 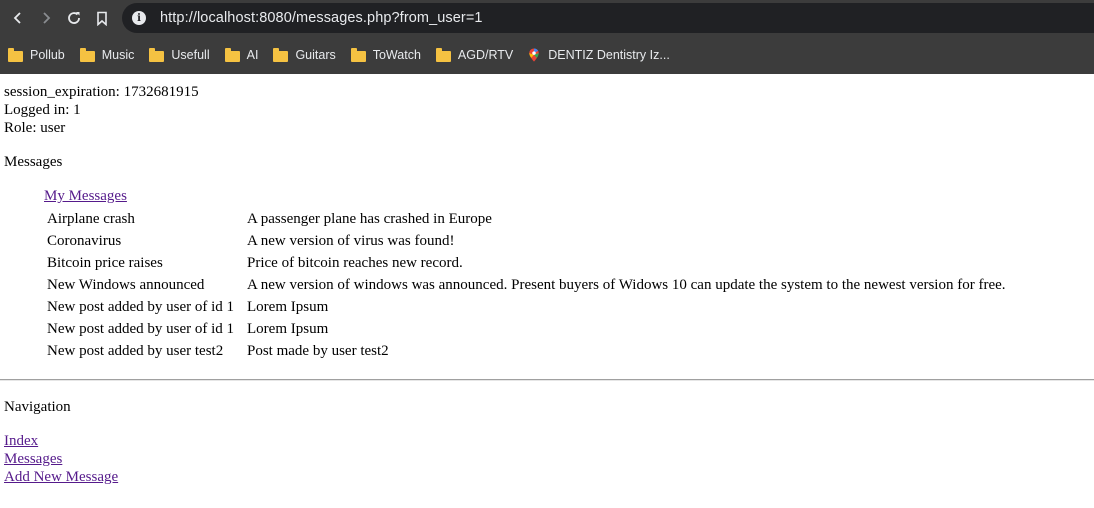 I want to click on user-role: Role: user, so click(x=35, y=128).